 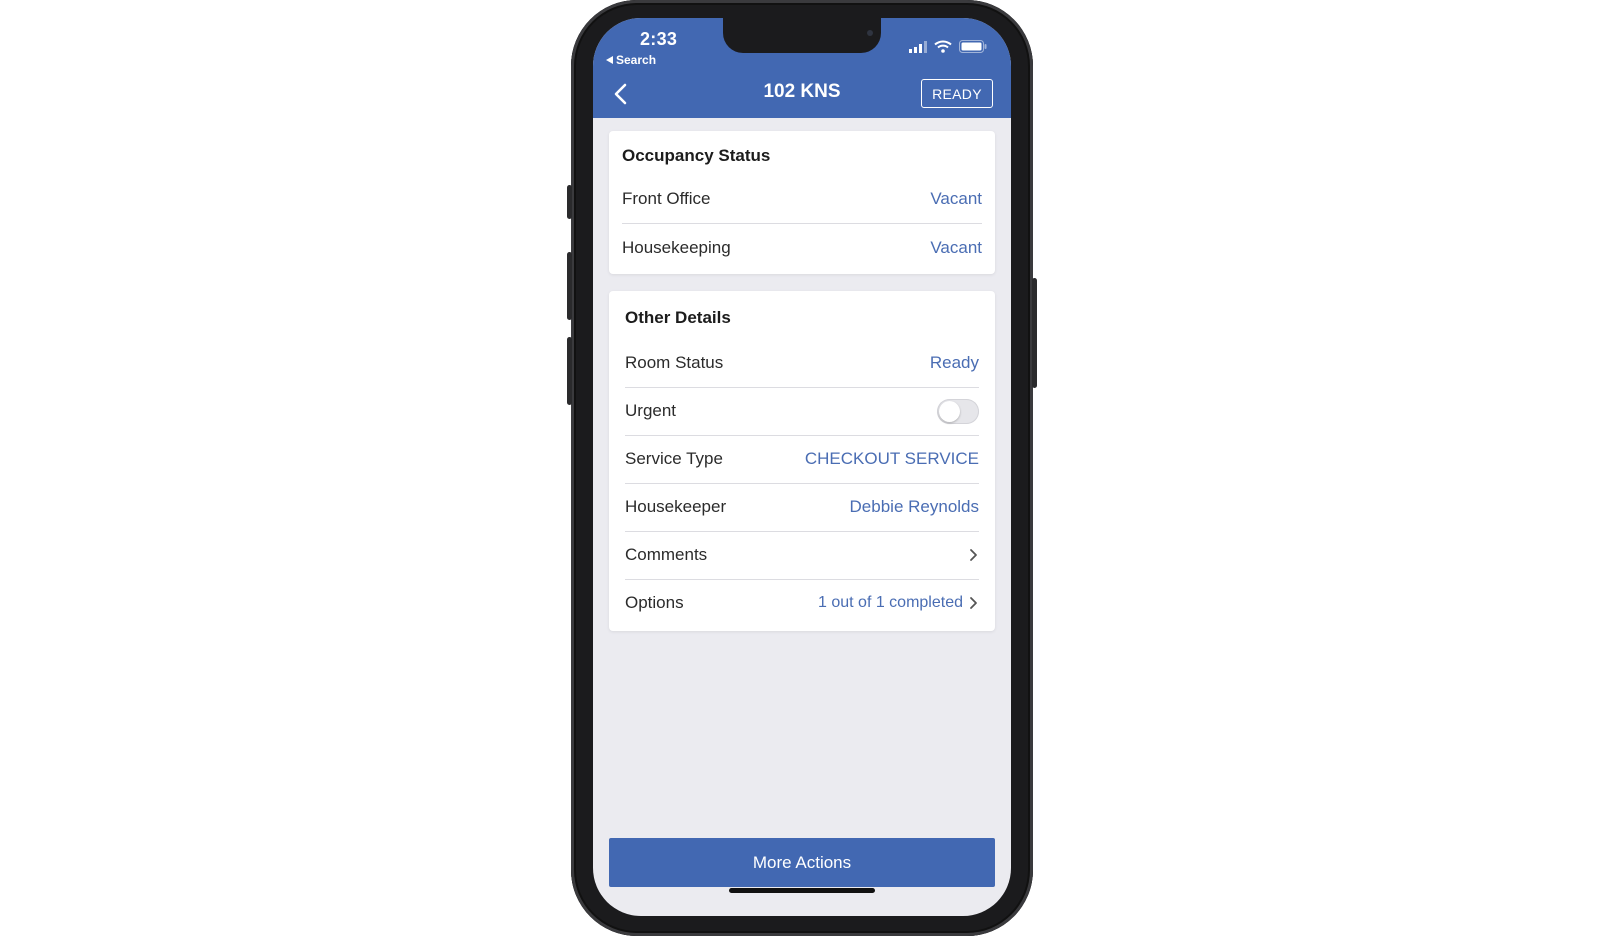 What do you see at coordinates (666, 198) in the screenshot?
I see `front-office-label: Front Office` at bounding box center [666, 198].